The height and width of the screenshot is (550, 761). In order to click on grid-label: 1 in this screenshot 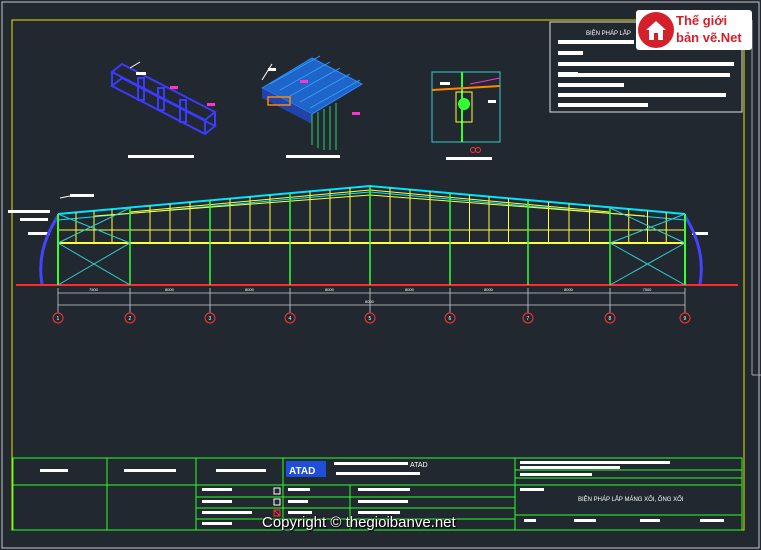, I will do `click(58, 319)`.